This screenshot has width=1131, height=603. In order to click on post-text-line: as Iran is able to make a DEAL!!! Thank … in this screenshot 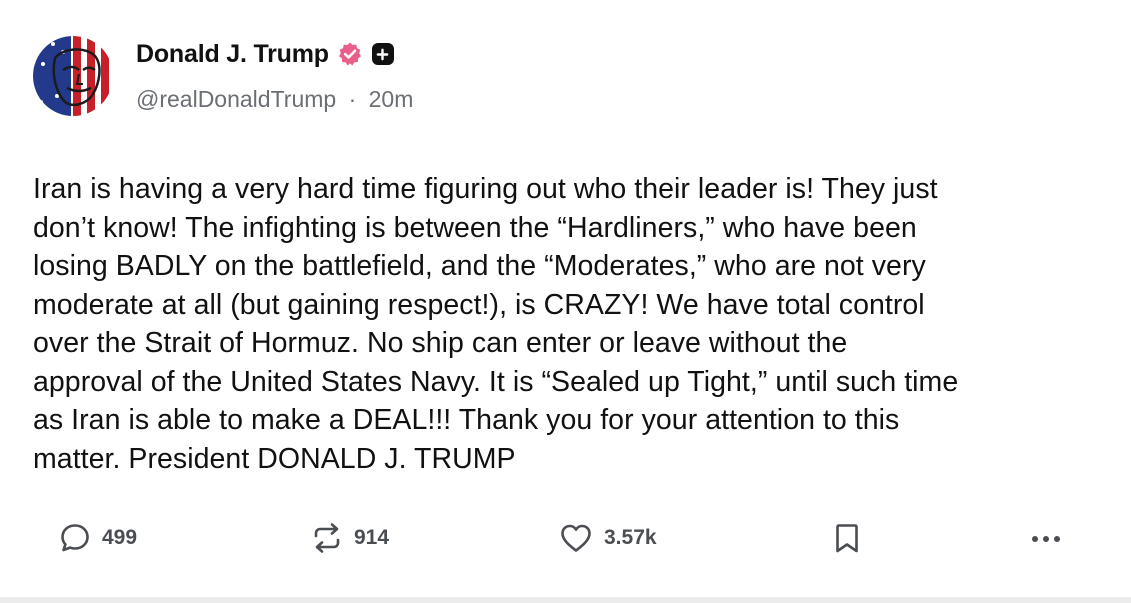, I will do `click(466, 420)`.